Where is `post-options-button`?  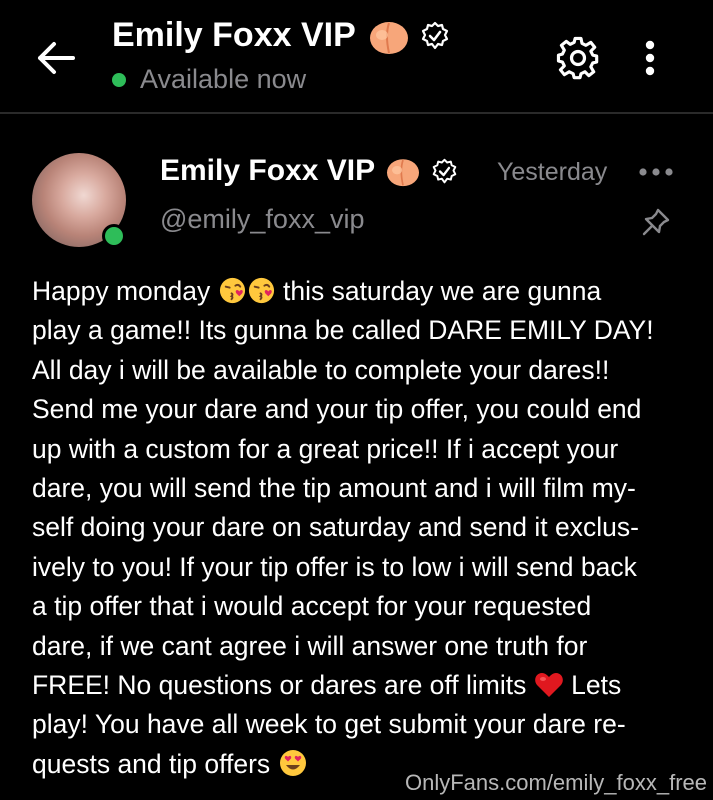 post-options-button is located at coordinates (656, 172).